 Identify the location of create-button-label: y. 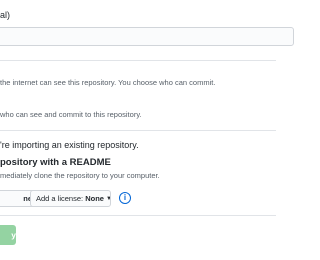
(13, 235).